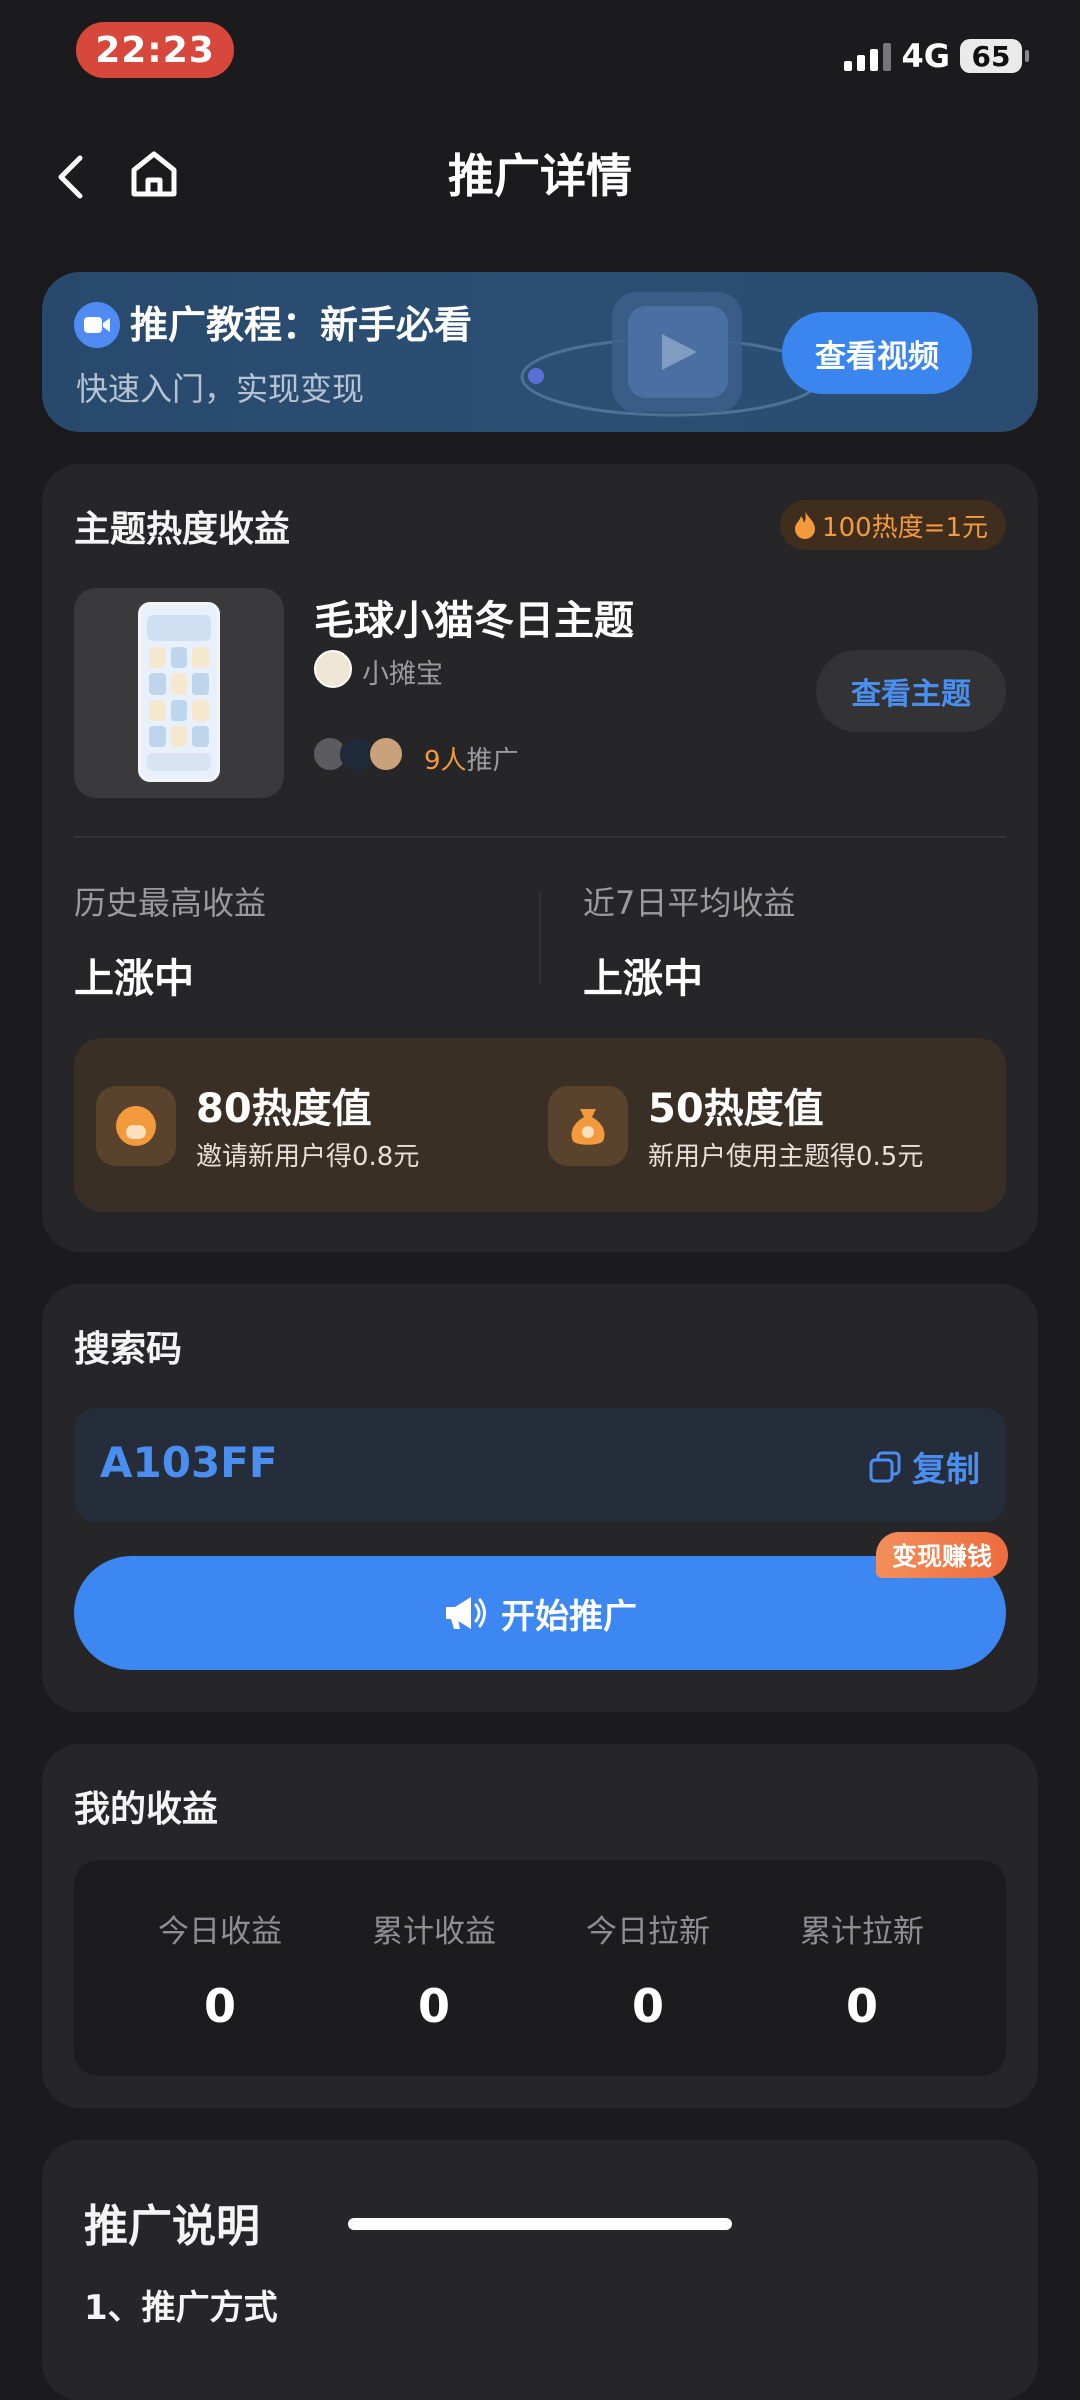  I want to click on author-avatar, so click(333, 669).